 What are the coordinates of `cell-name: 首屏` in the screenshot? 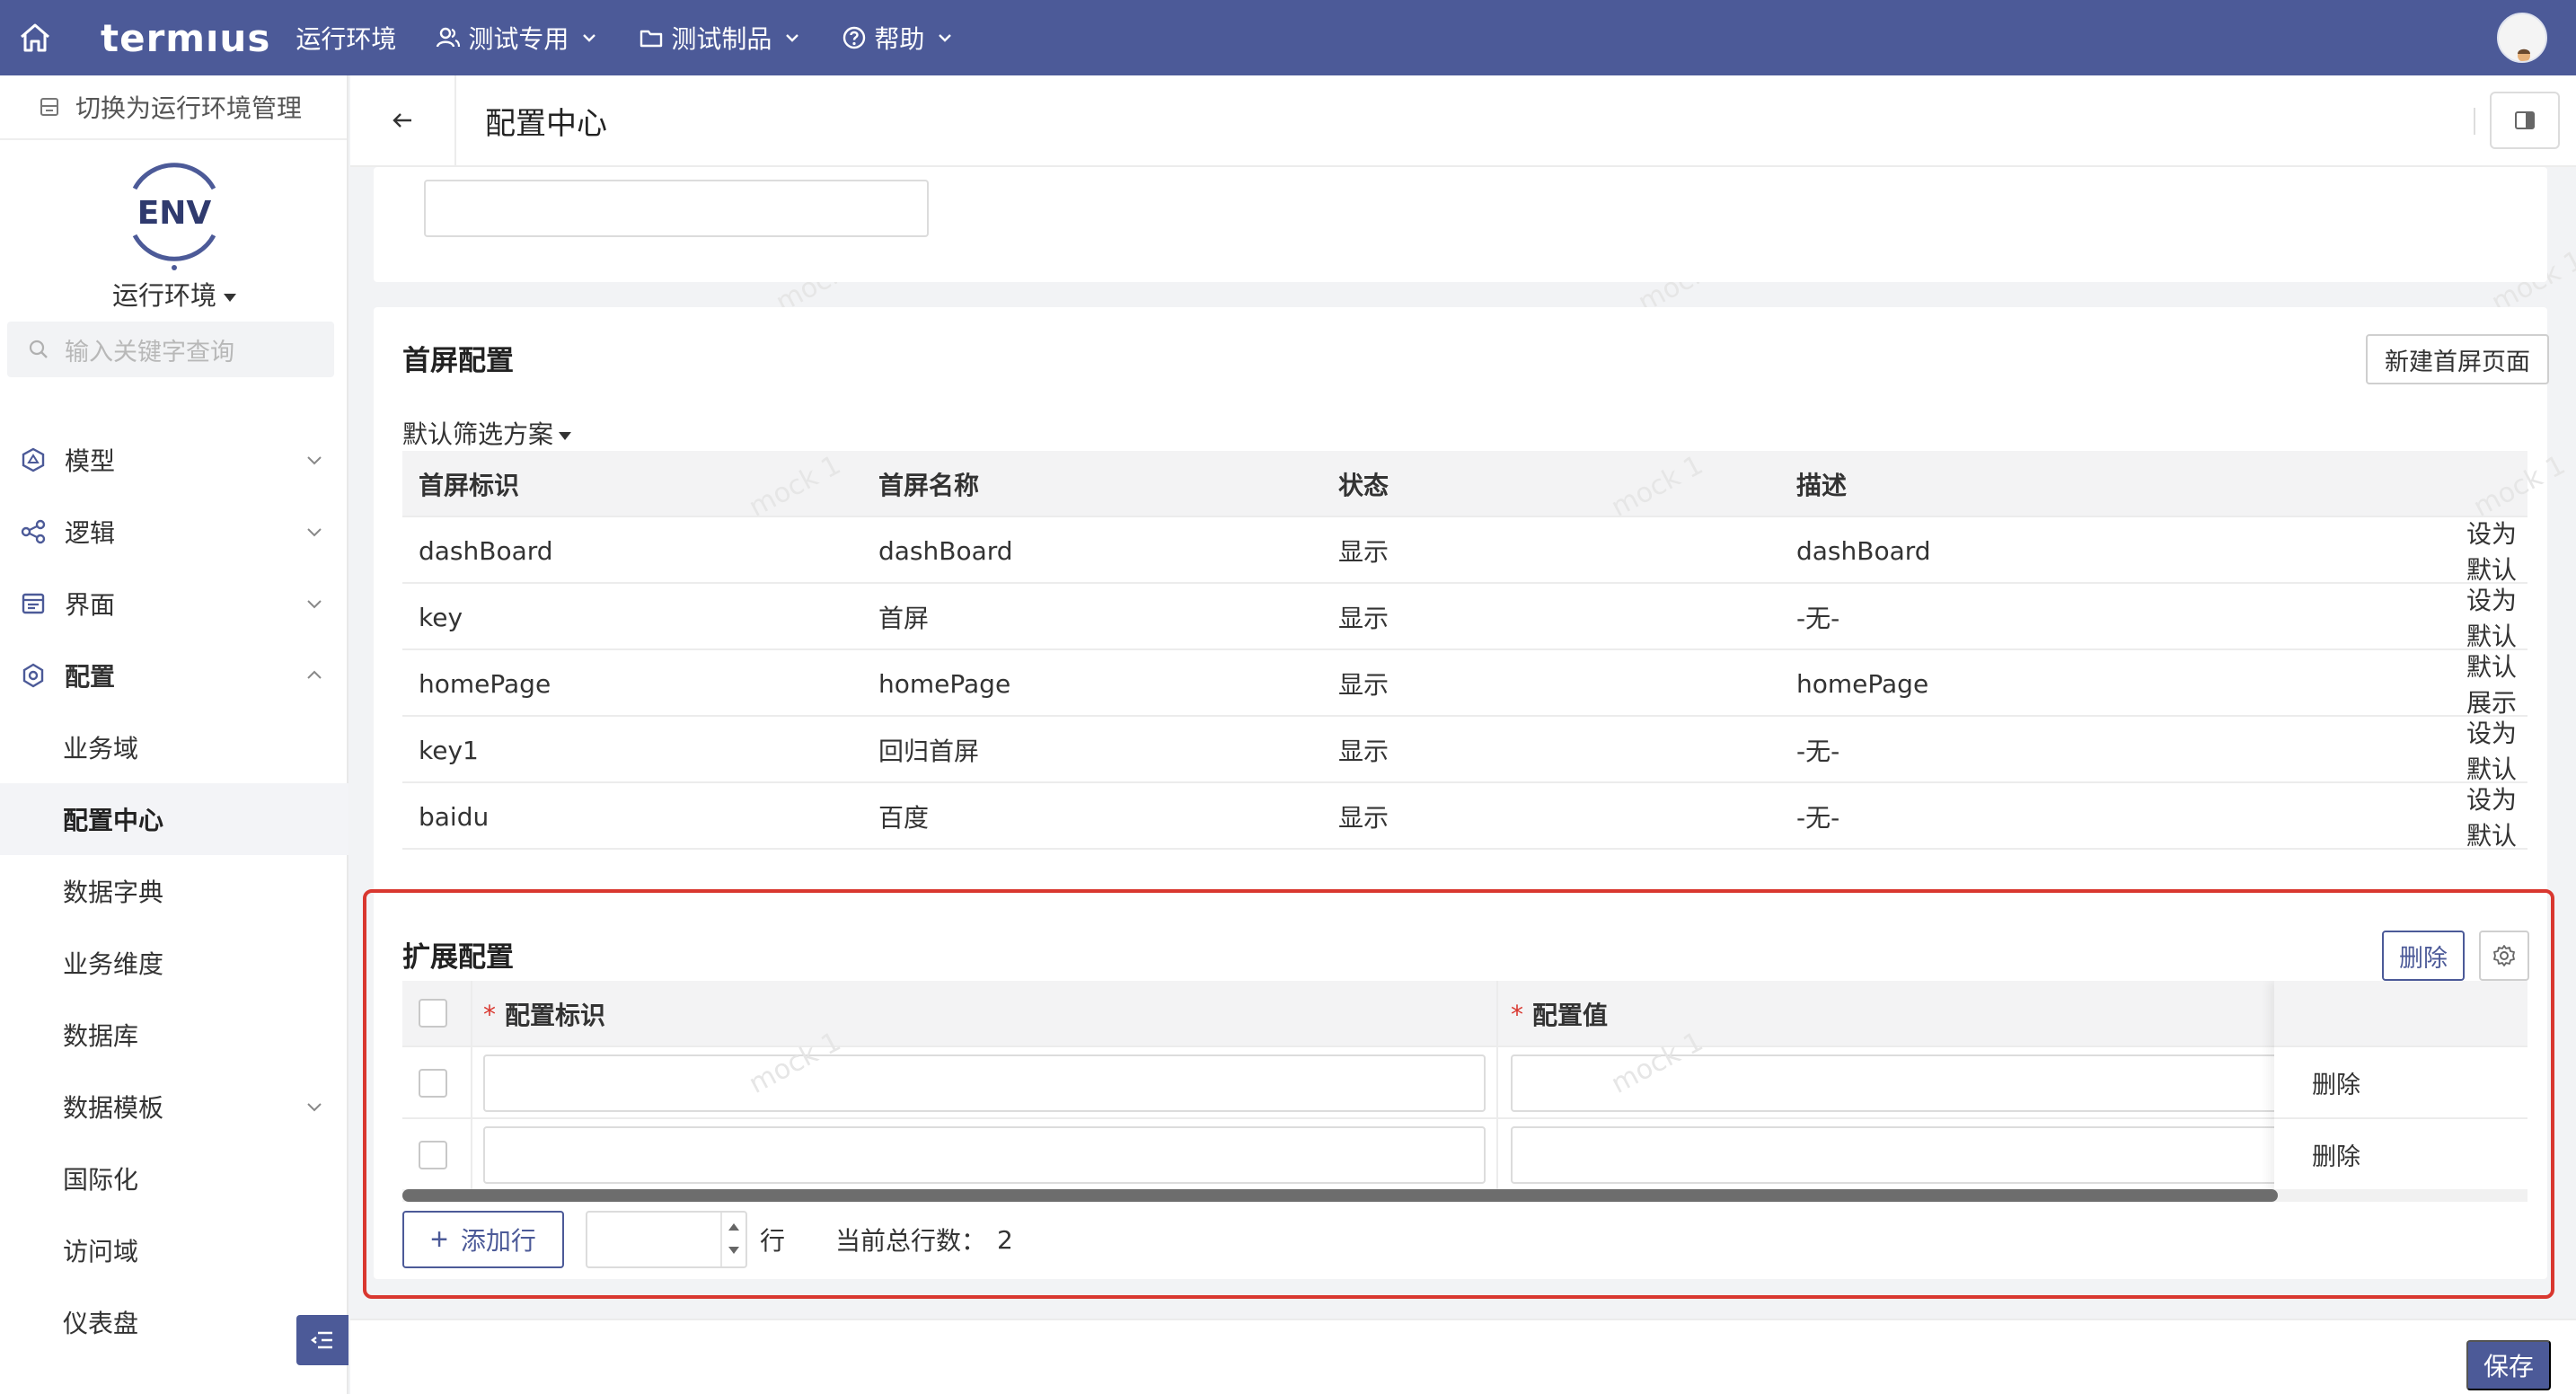 It's located at (904, 618).